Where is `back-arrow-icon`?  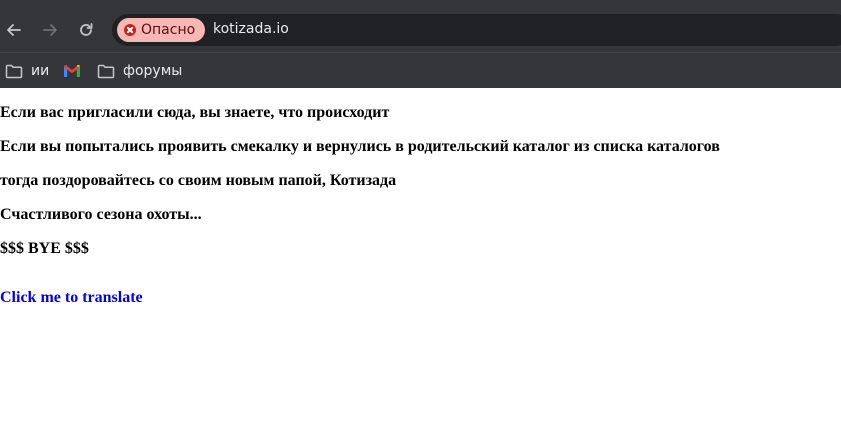
back-arrow-icon is located at coordinates (14, 30).